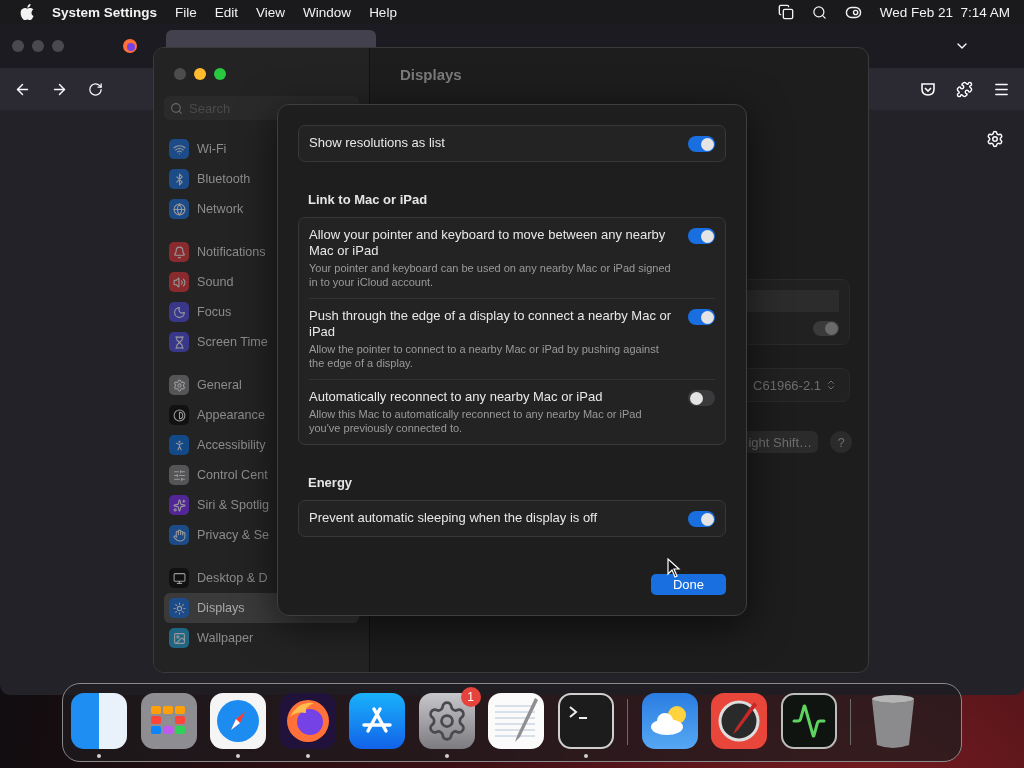 The height and width of the screenshot is (768, 1024). What do you see at coordinates (179, 342) in the screenshot?
I see `hourglass-icon` at bounding box center [179, 342].